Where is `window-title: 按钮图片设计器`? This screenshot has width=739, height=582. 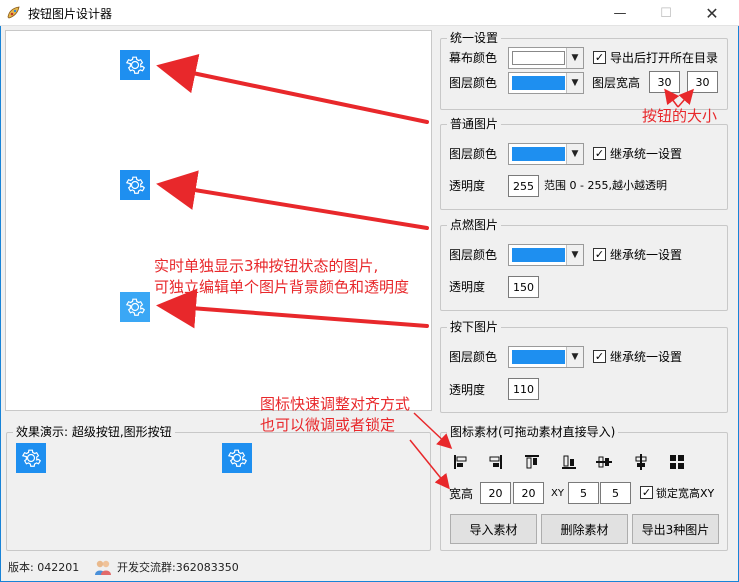 window-title: 按钮图片设计器 is located at coordinates (70, 14).